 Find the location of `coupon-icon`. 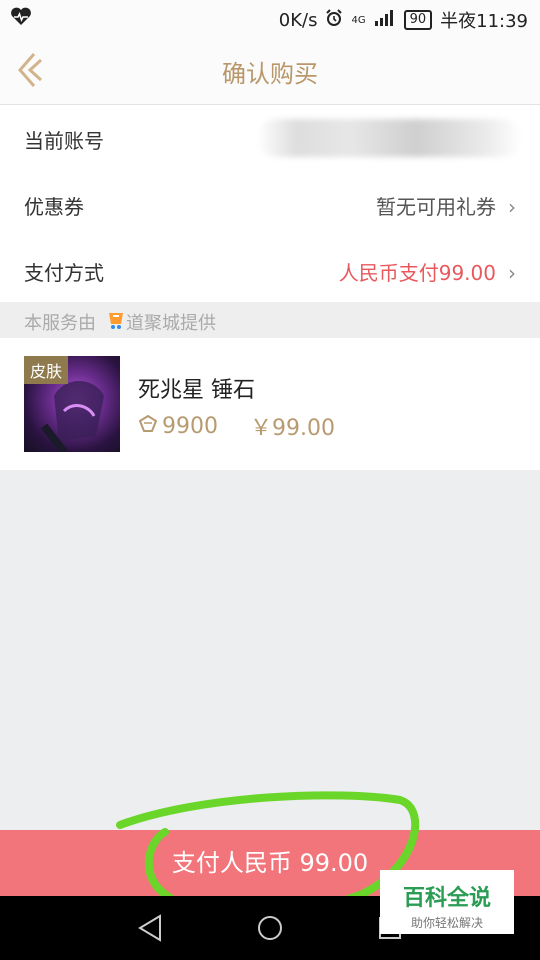

coupon-icon is located at coordinates (148, 426).